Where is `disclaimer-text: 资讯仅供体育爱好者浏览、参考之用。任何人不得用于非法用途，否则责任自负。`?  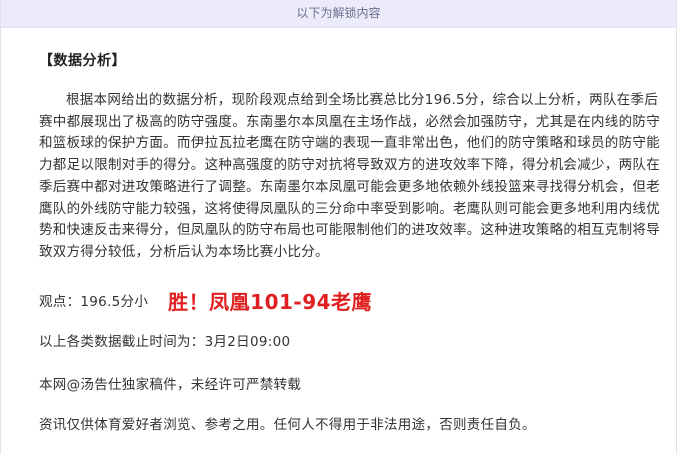
disclaimer-text: 资讯仅供体育爱好者浏览、参考之用。任何人不得用于非法用途，否则责任自负。 is located at coordinates (287, 425).